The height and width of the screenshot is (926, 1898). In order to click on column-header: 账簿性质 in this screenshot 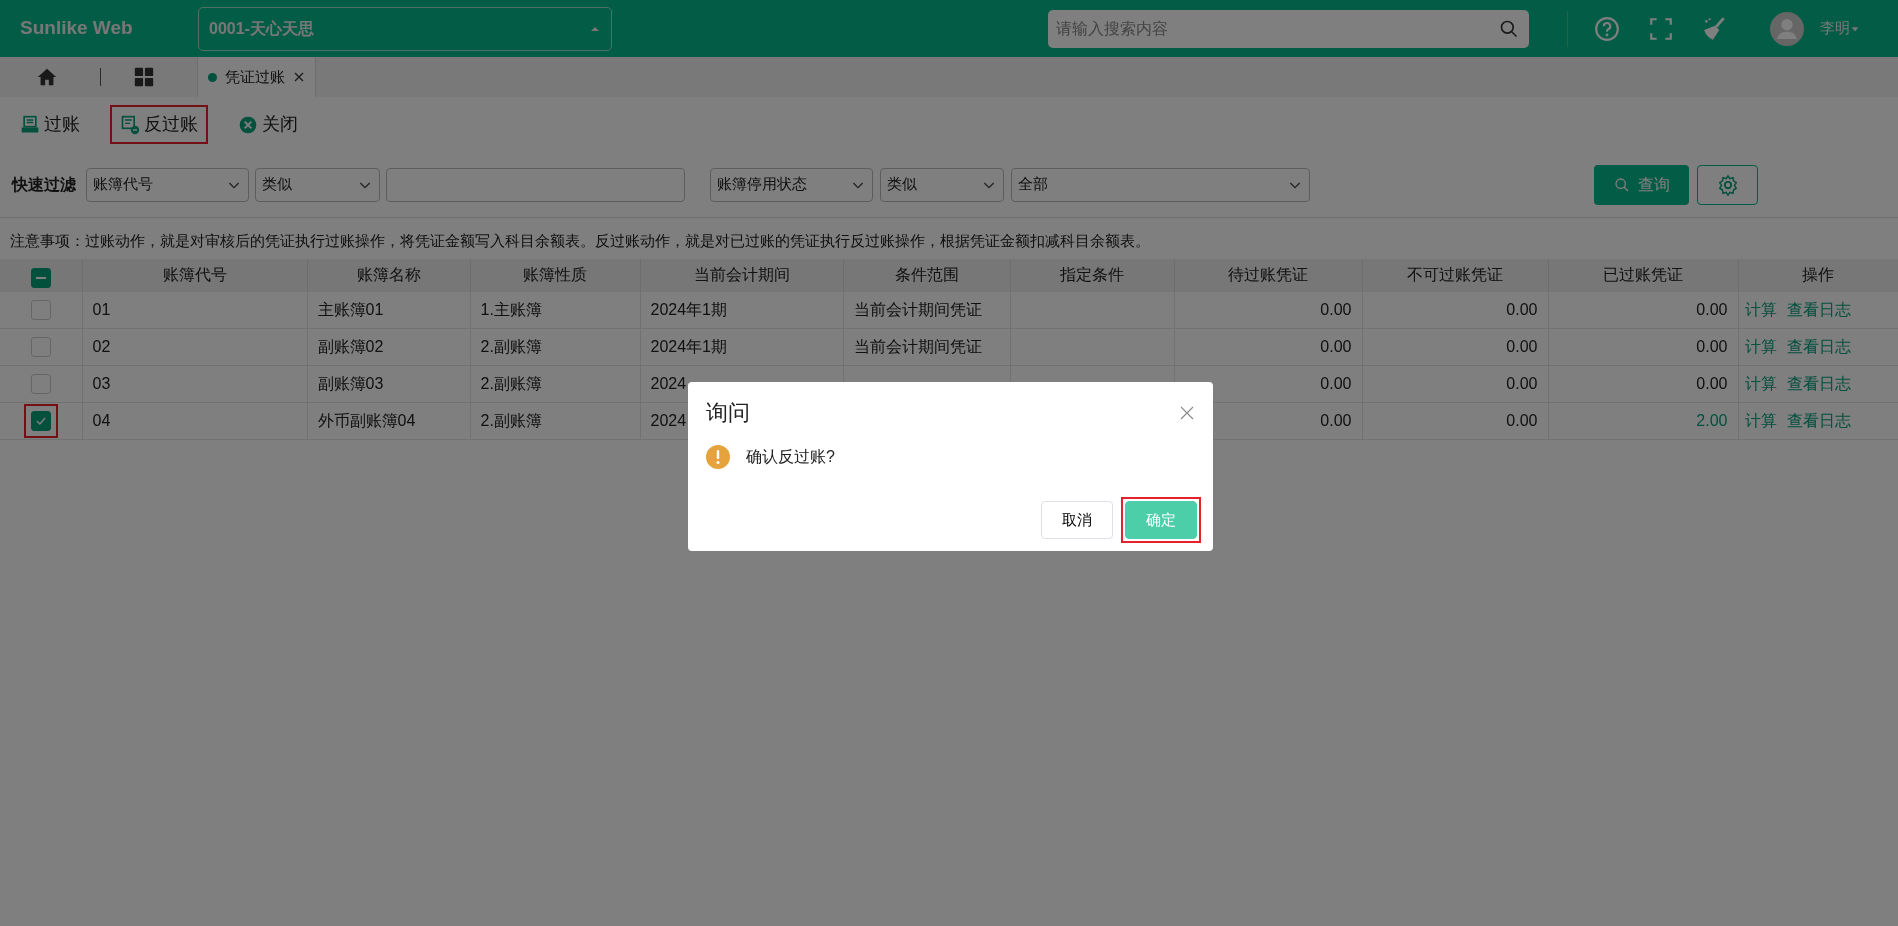, I will do `click(555, 274)`.